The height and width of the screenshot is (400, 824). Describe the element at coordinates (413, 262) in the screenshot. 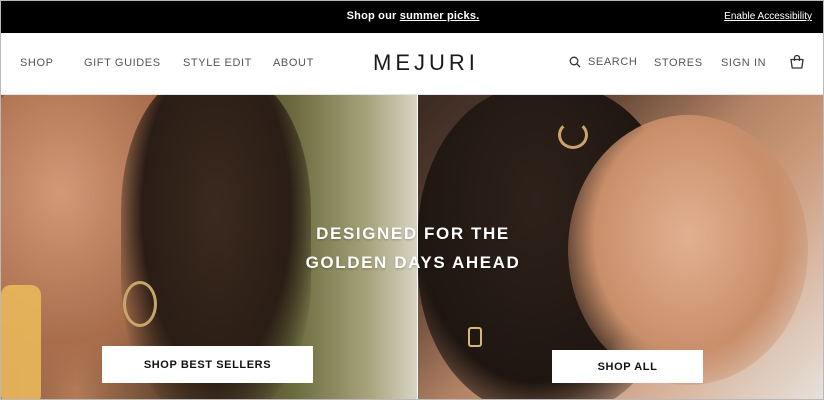

I see `hero-headline-line2: GOLDEN DAYS AHEAD` at that location.